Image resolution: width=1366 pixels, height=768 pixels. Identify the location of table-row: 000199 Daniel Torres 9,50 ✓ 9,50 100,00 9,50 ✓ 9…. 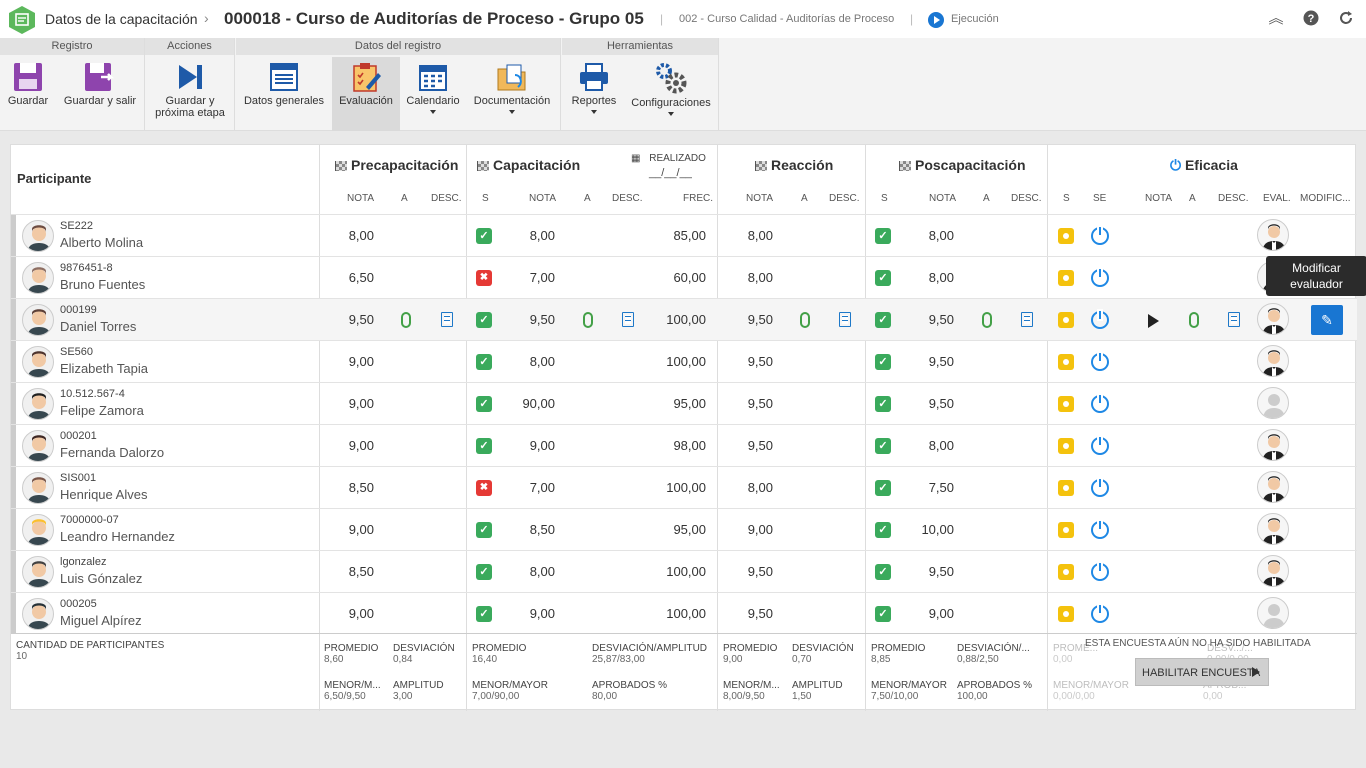
(684, 319).